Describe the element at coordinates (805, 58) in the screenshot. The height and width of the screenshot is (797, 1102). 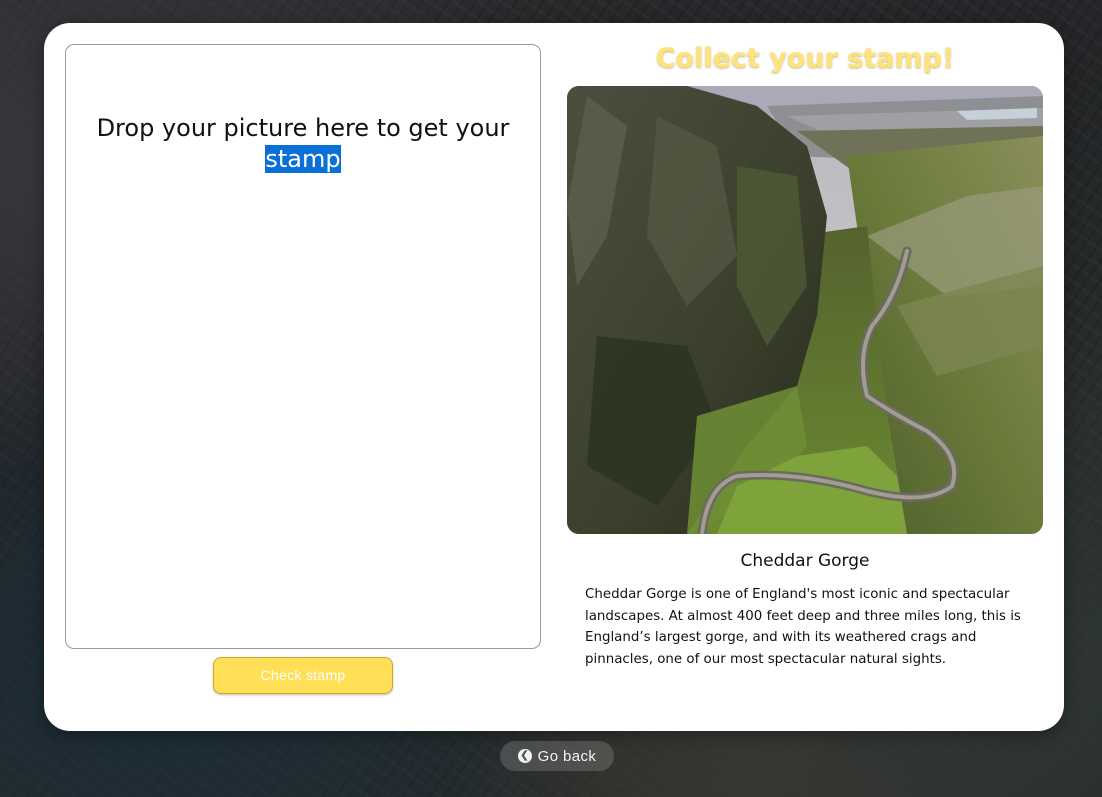
I see `page-title: Collect your stamp!` at that location.